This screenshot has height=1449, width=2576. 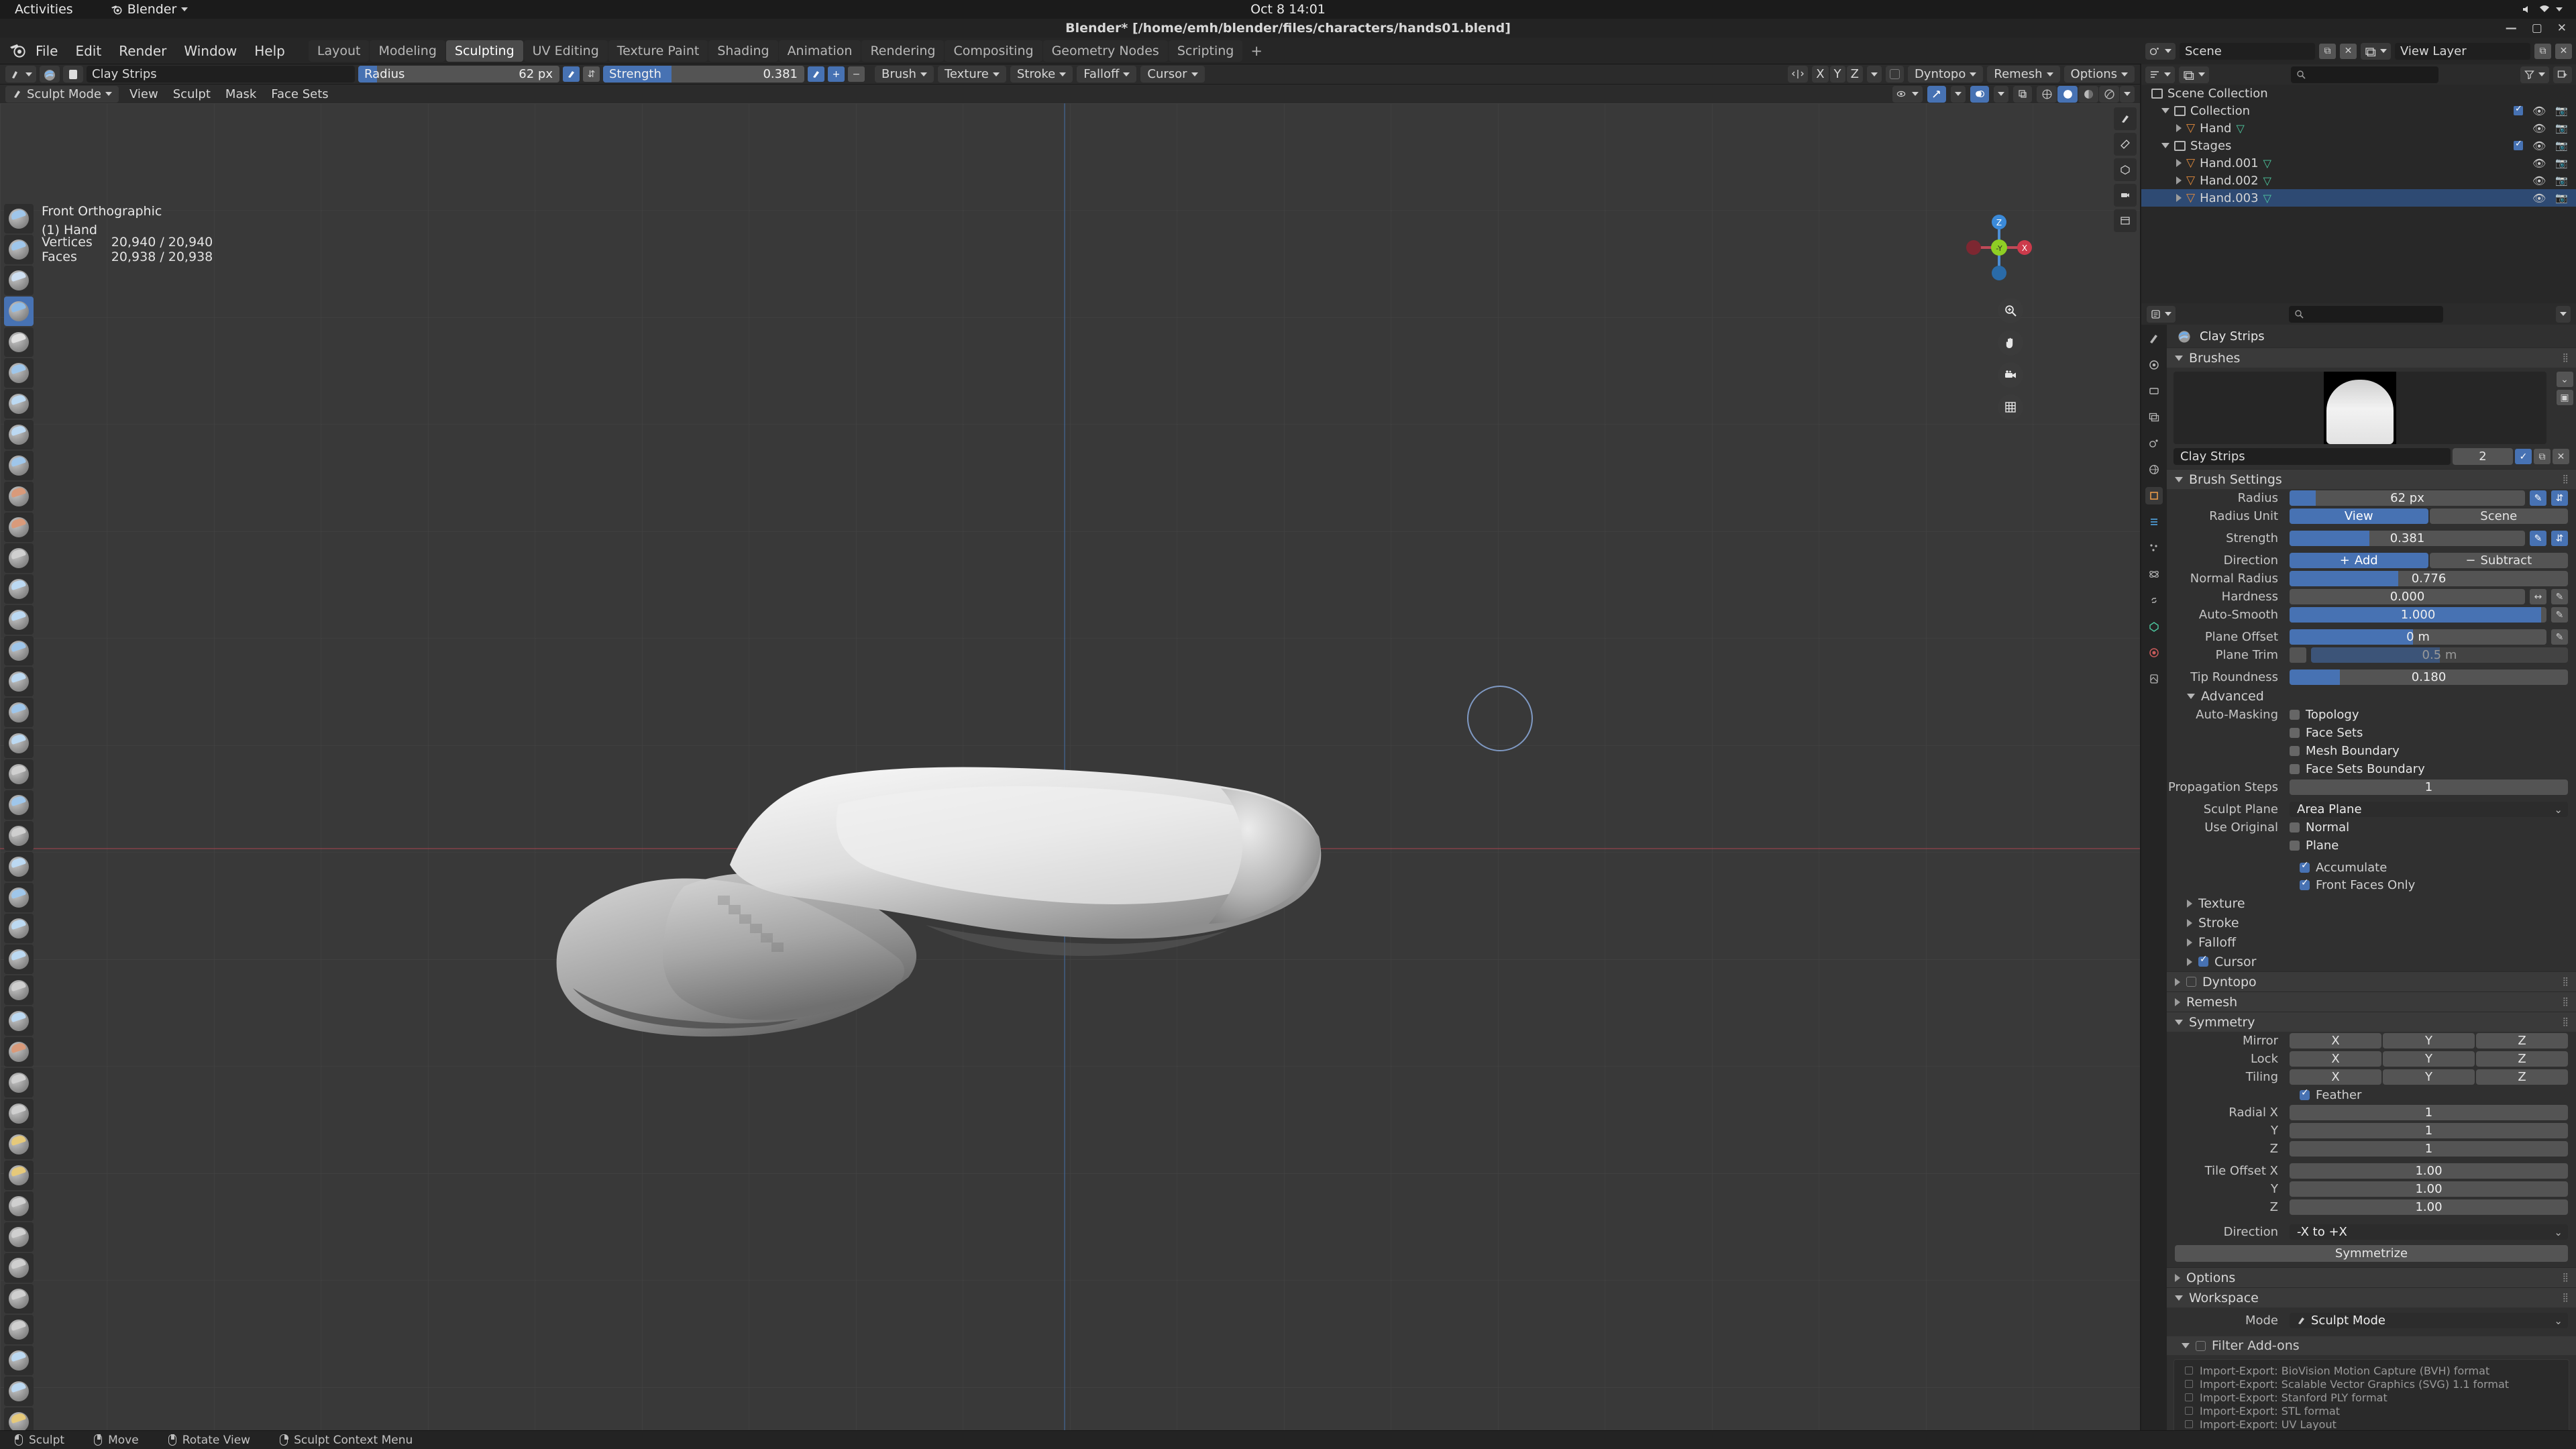 What do you see at coordinates (2023, 74) in the screenshot?
I see `remesh-menu: Remesh` at bounding box center [2023, 74].